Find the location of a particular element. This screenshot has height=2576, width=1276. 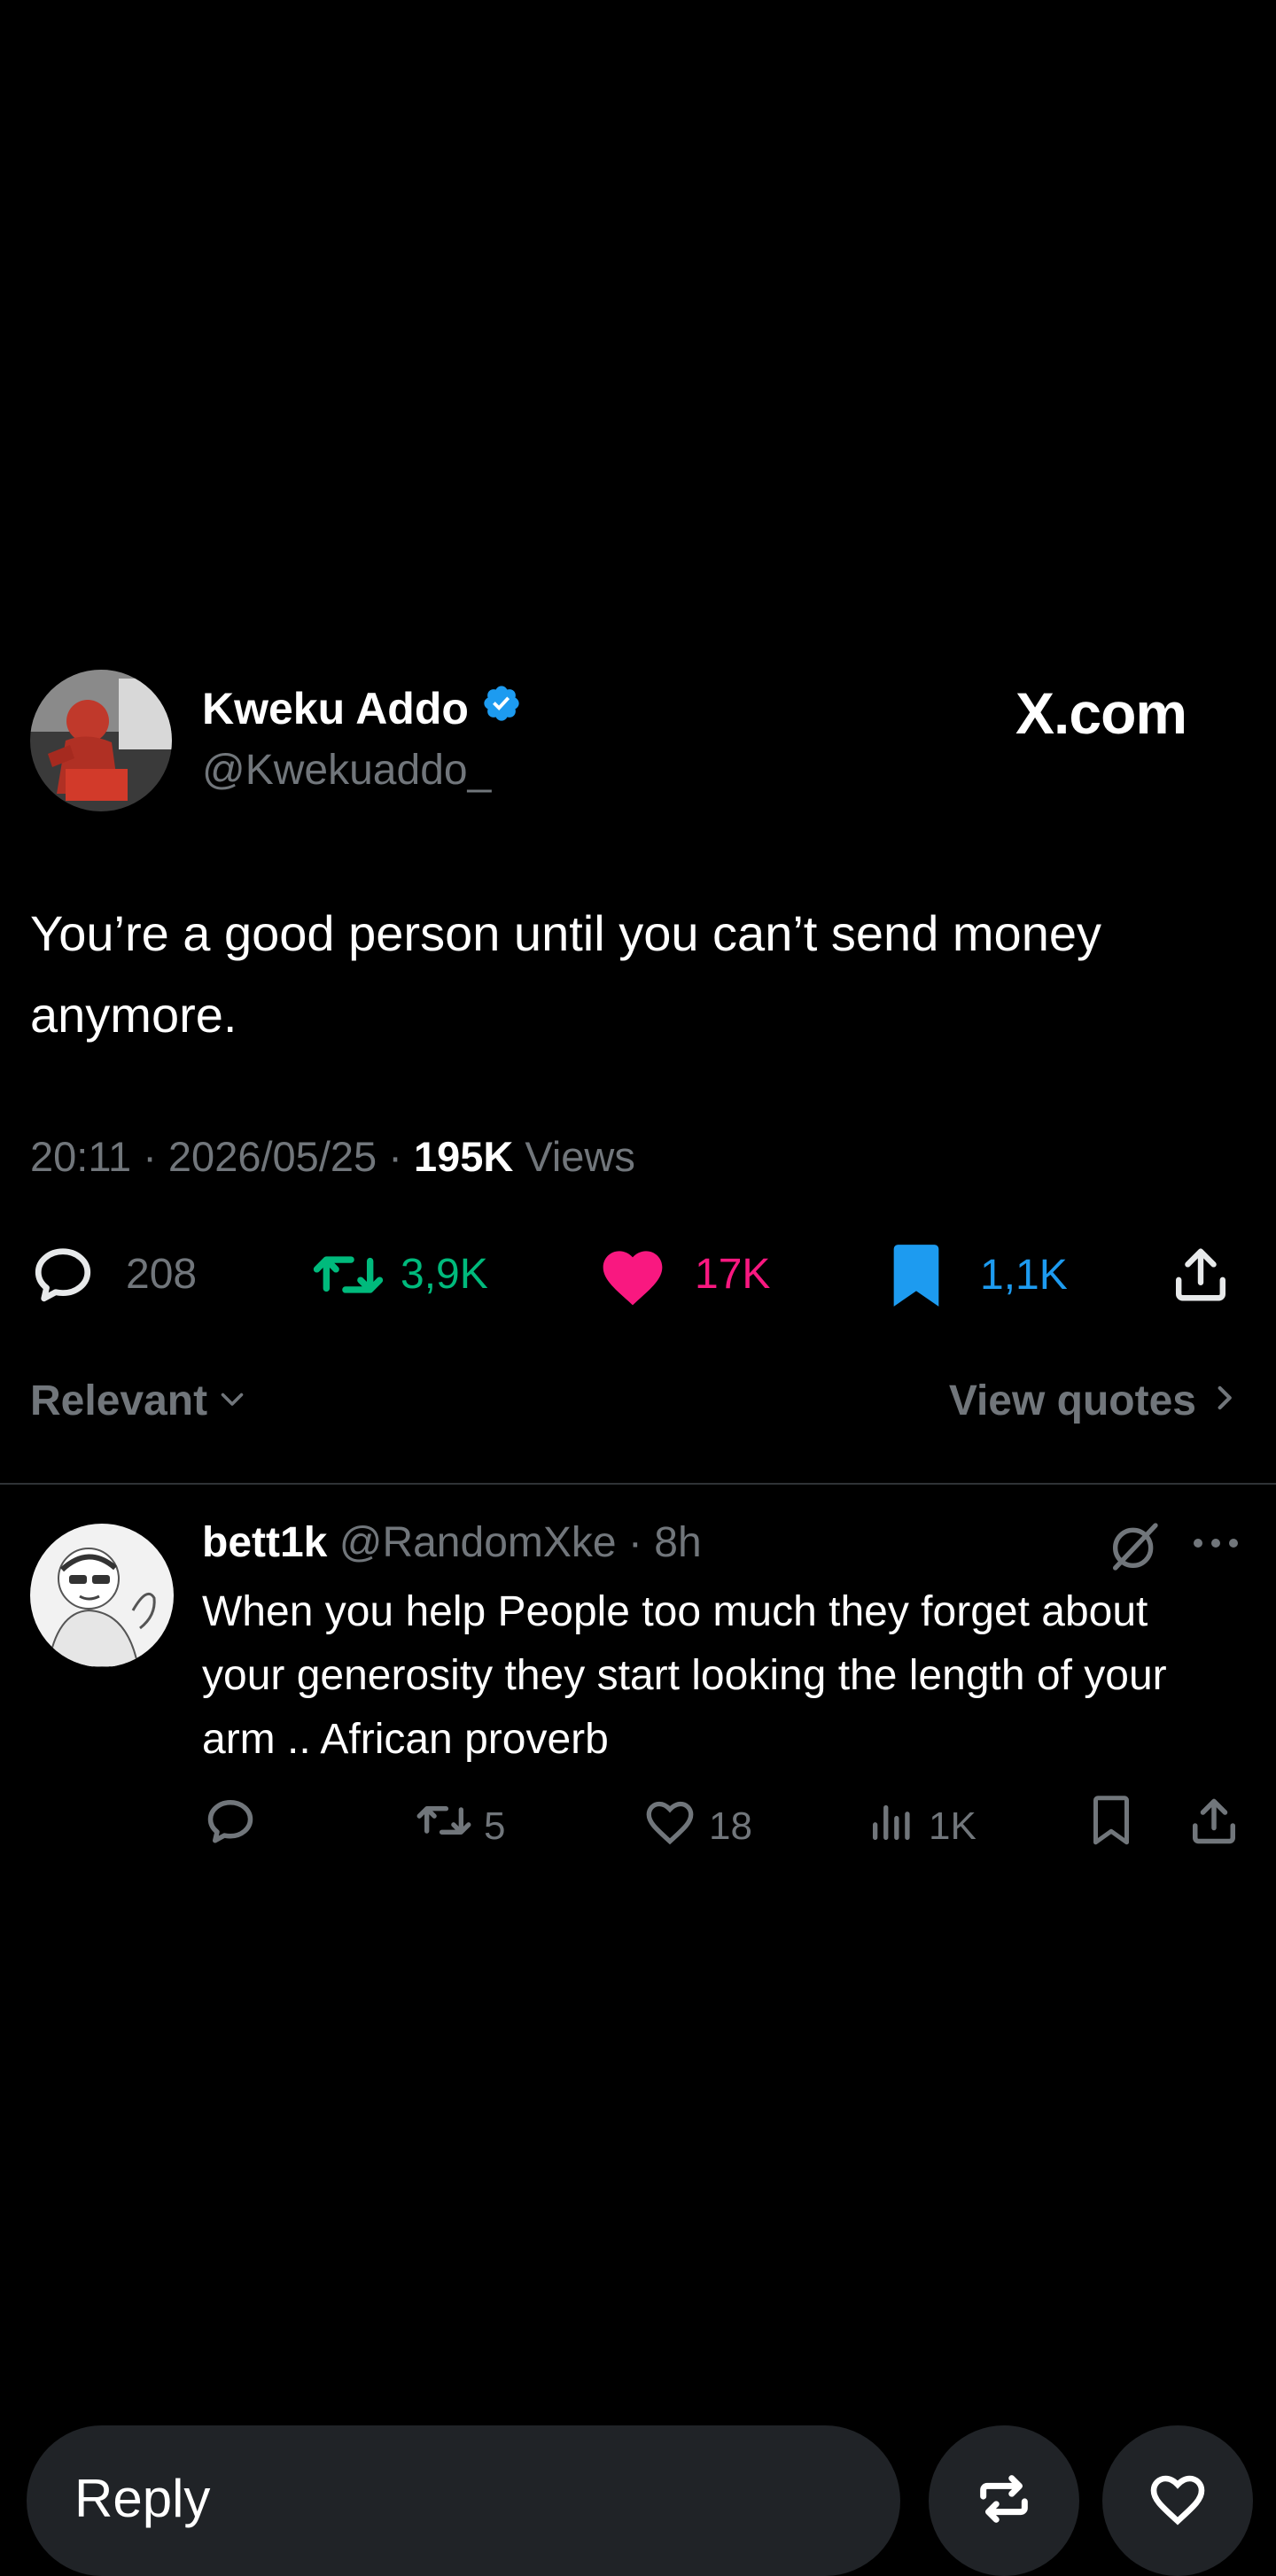

sort-label: Relevant is located at coordinates (119, 1400).